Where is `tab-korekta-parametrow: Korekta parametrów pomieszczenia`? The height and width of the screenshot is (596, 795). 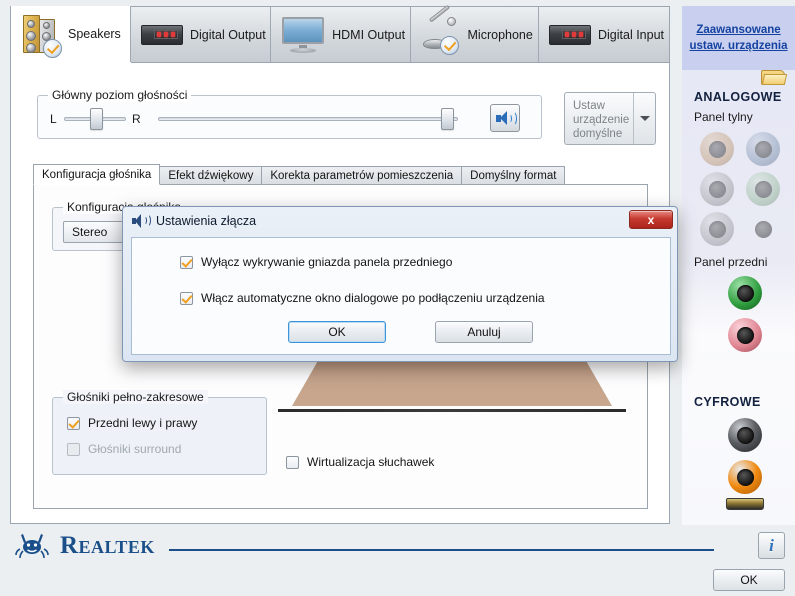
tab-korekta-parametrow: Korekta parametrów pomieszczenia is located at coordinates (362, 175).